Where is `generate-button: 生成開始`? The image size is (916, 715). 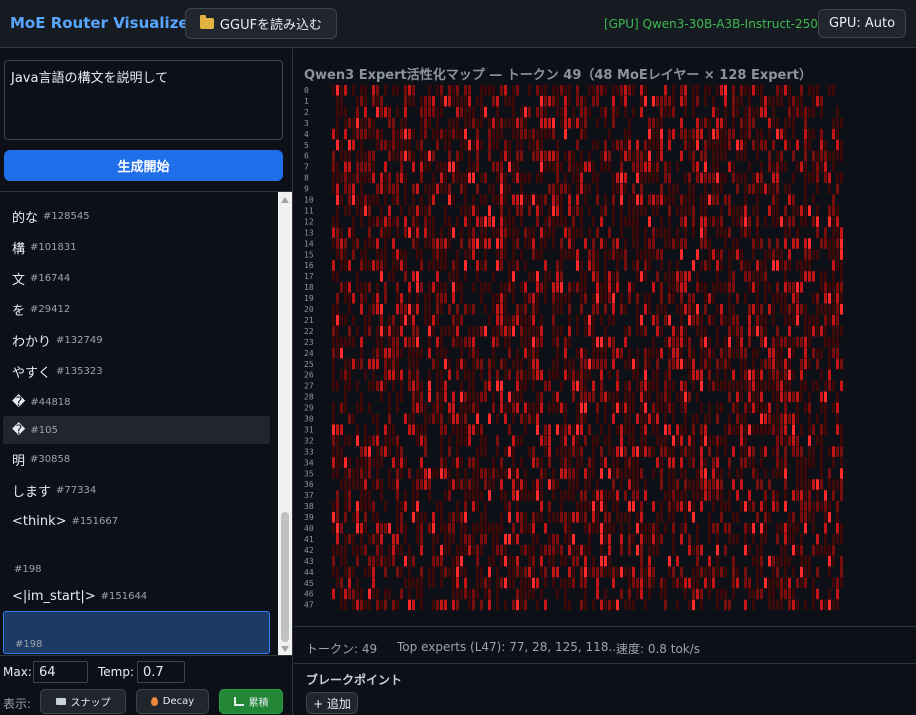
generate-button: 生成開始 is located at coordinates (143, 165).